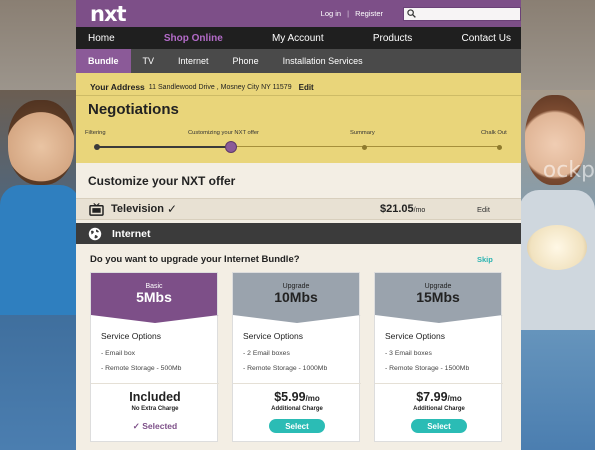  I want to click on internet-section-label: Internet, so click(131, 233).